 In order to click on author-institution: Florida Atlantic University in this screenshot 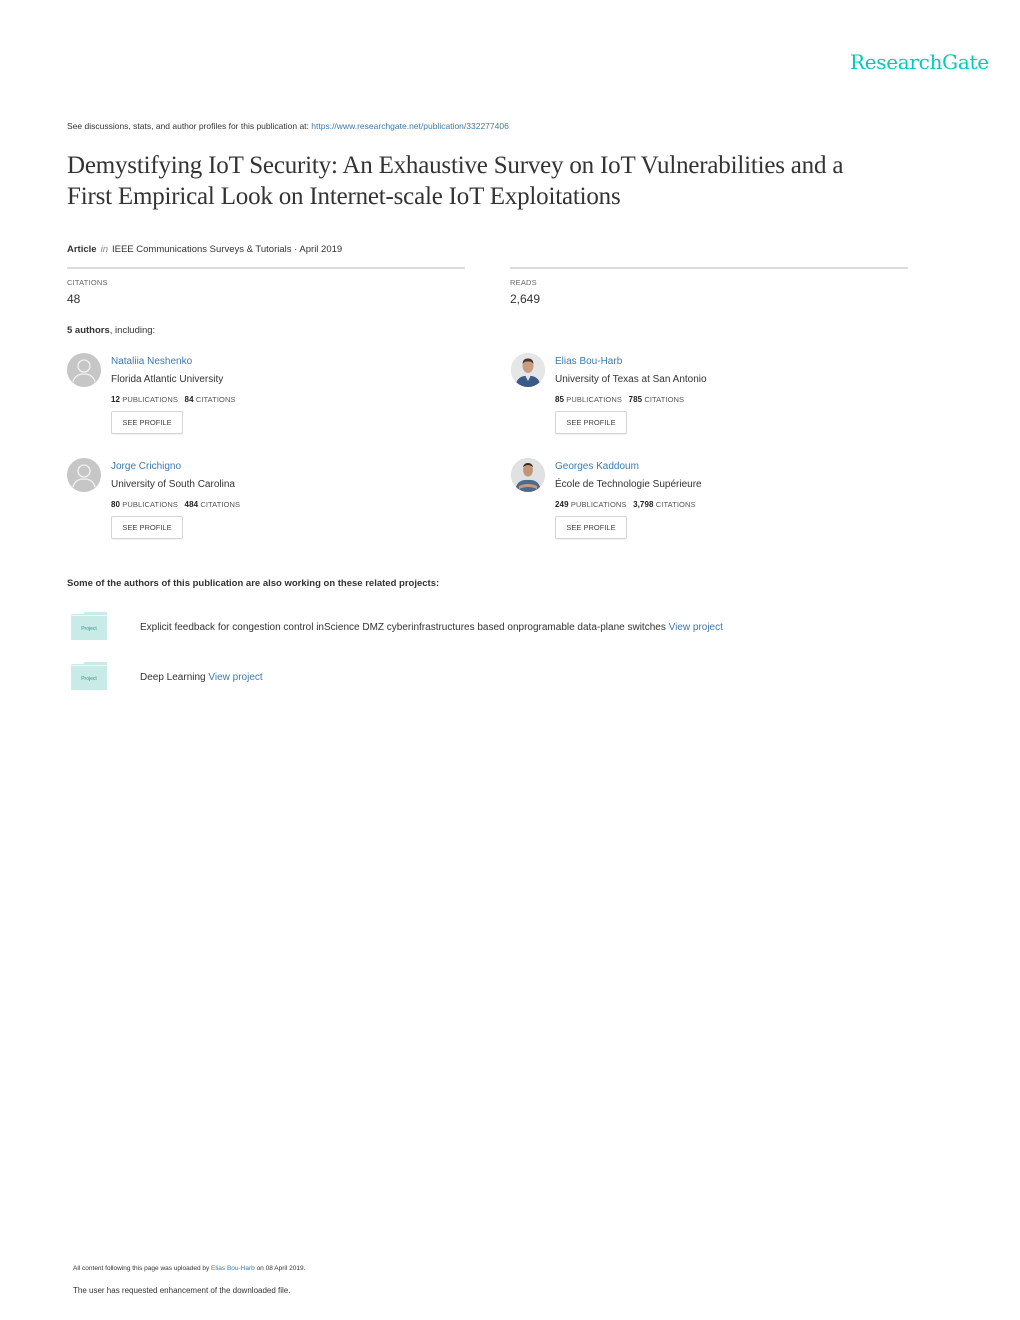, I will do `click(167, 379)`.